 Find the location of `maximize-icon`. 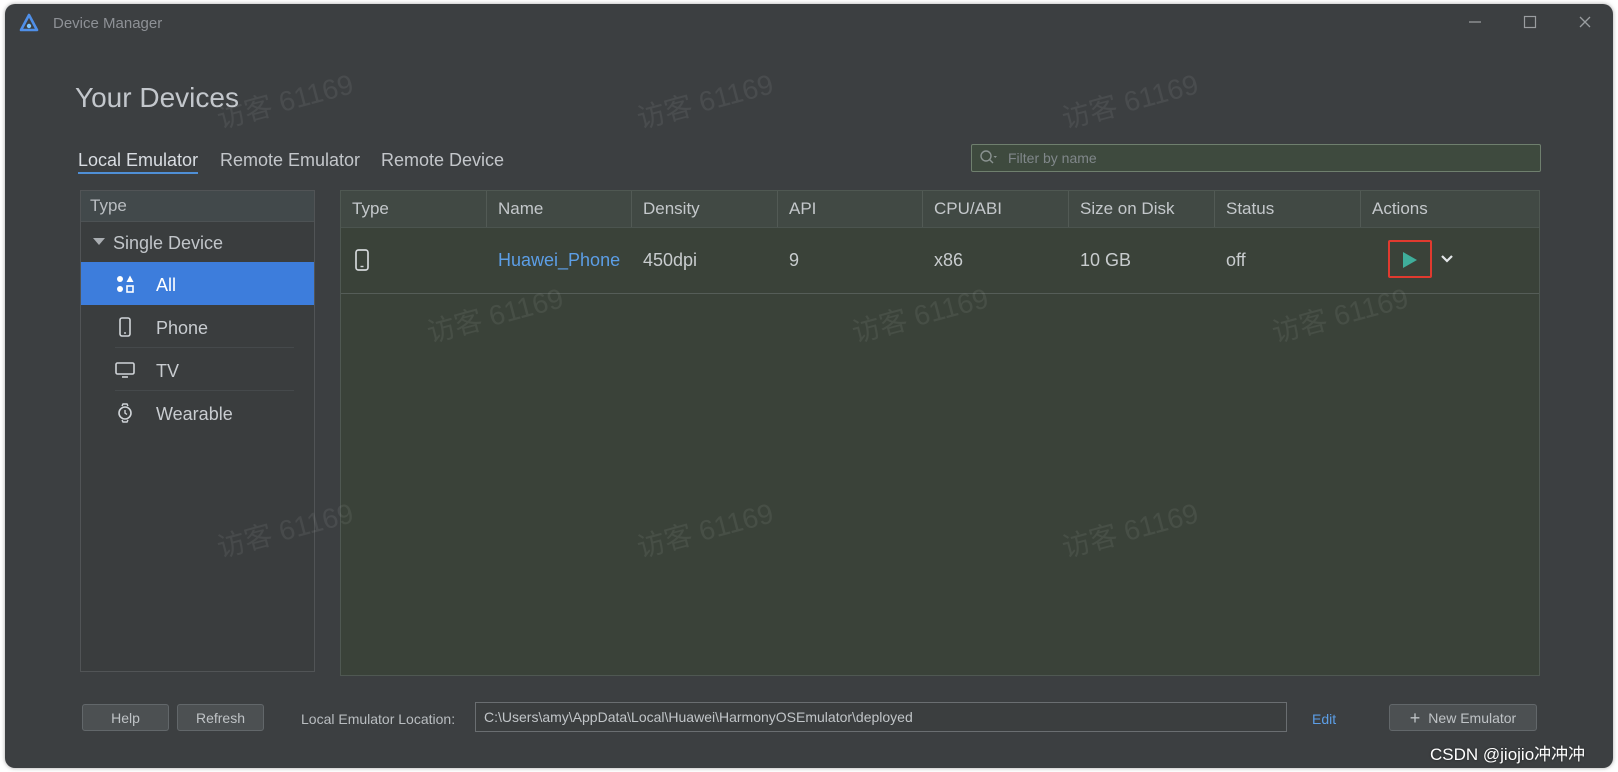

maximize-icon is located at coordinates (1530, 22).